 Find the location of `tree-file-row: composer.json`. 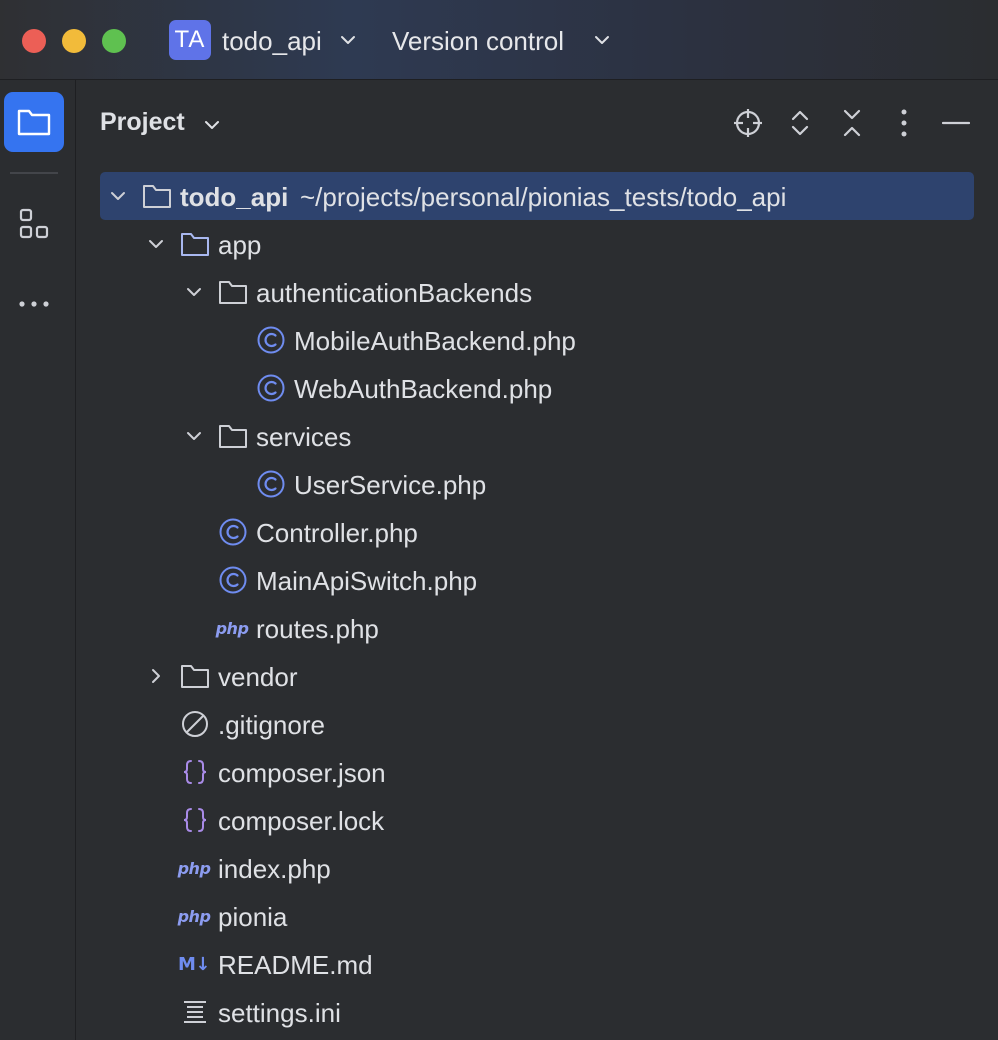

tree-file-row: composer.json is located at coordinates (537, 772).